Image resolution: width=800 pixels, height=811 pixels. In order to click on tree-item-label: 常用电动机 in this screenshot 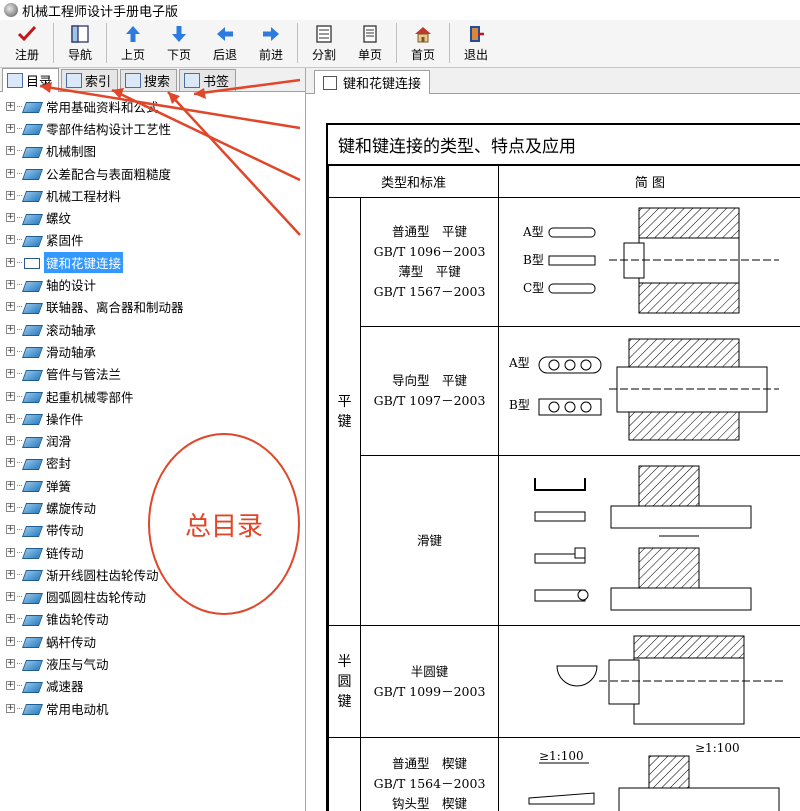, I will do `click(77, 709)`.